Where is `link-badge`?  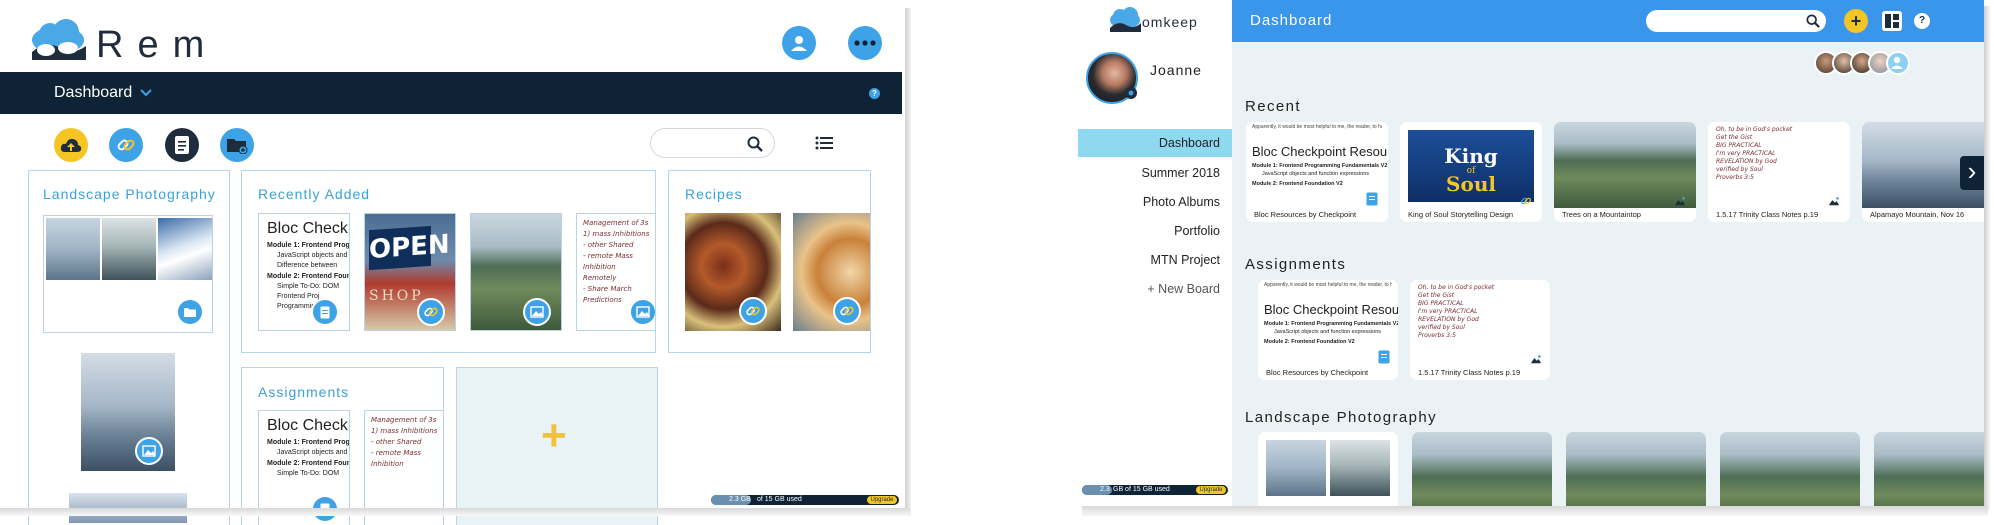 link-badge is located at coordinates (753, 311).